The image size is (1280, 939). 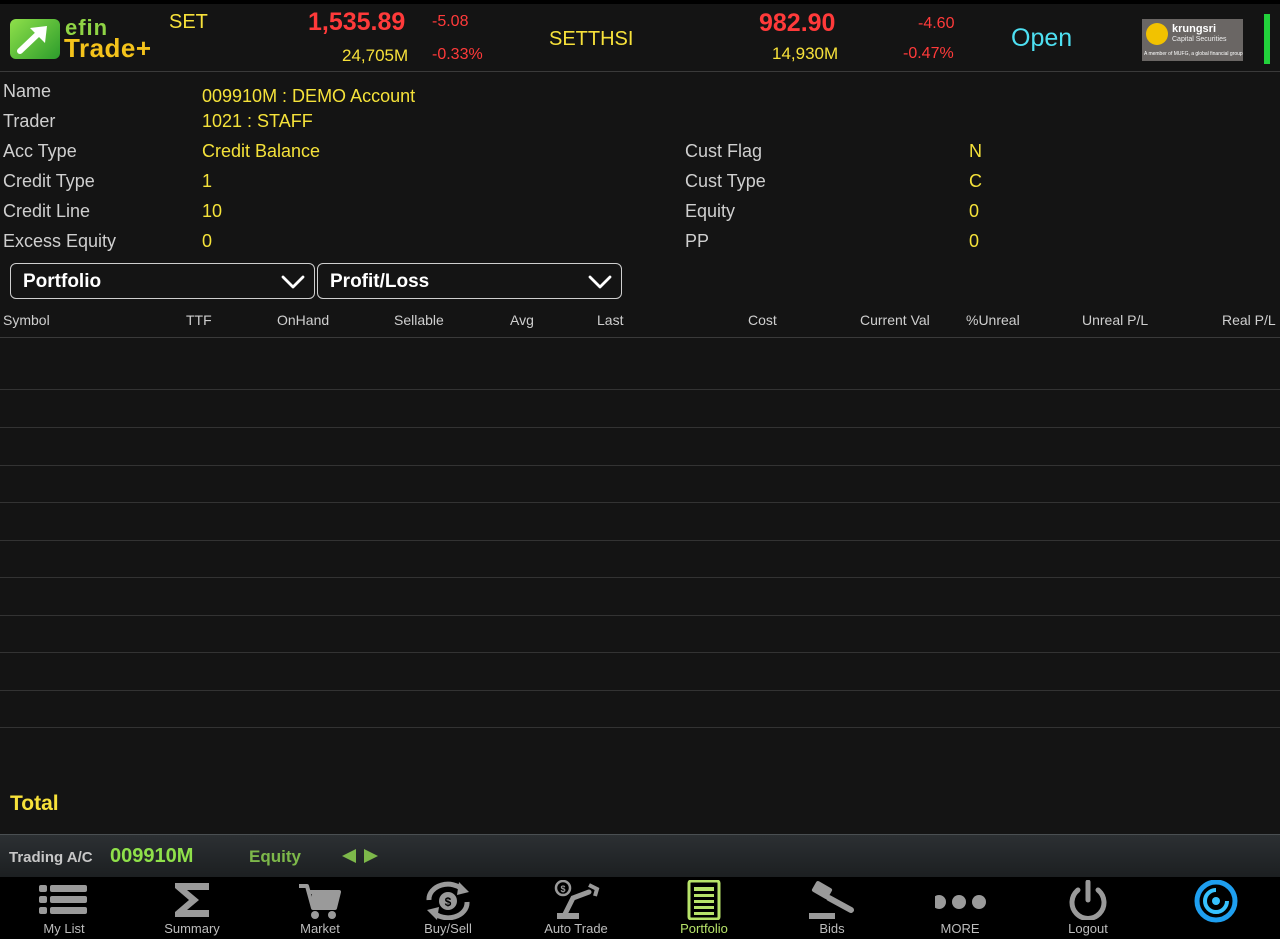 I want to click on set-index-value: 1,535.89, so click(x=357, y=22).